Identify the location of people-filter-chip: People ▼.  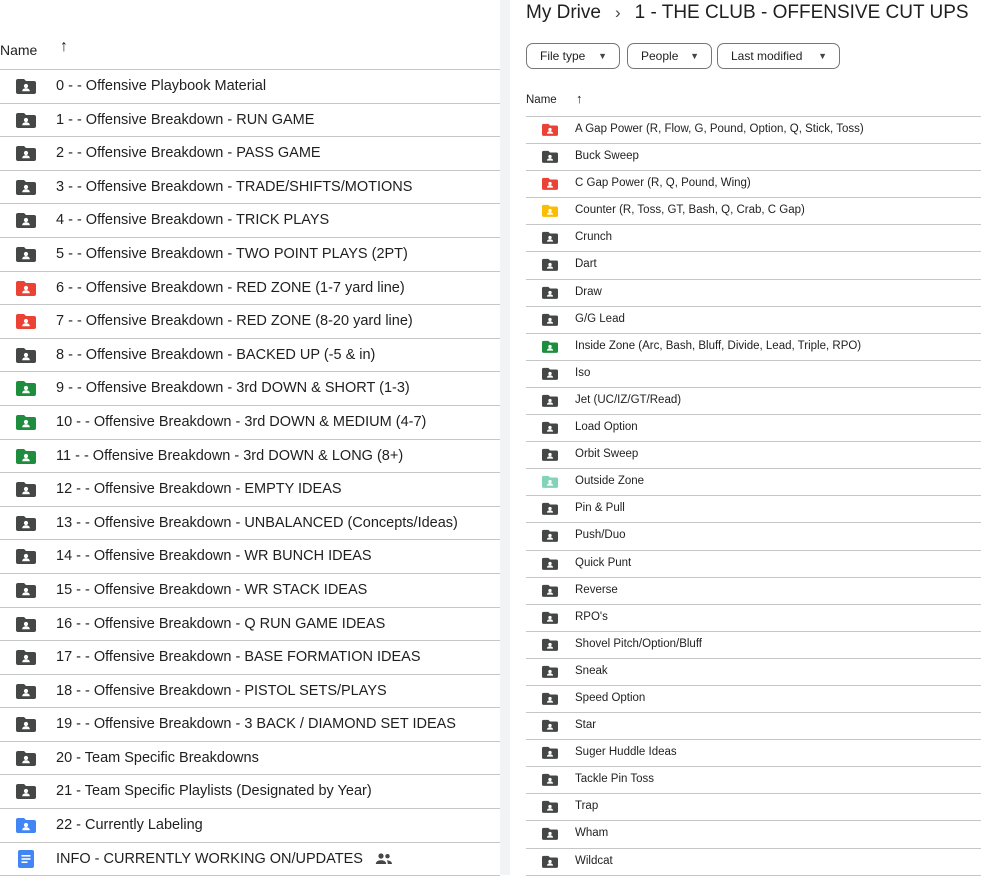
(669, 56).